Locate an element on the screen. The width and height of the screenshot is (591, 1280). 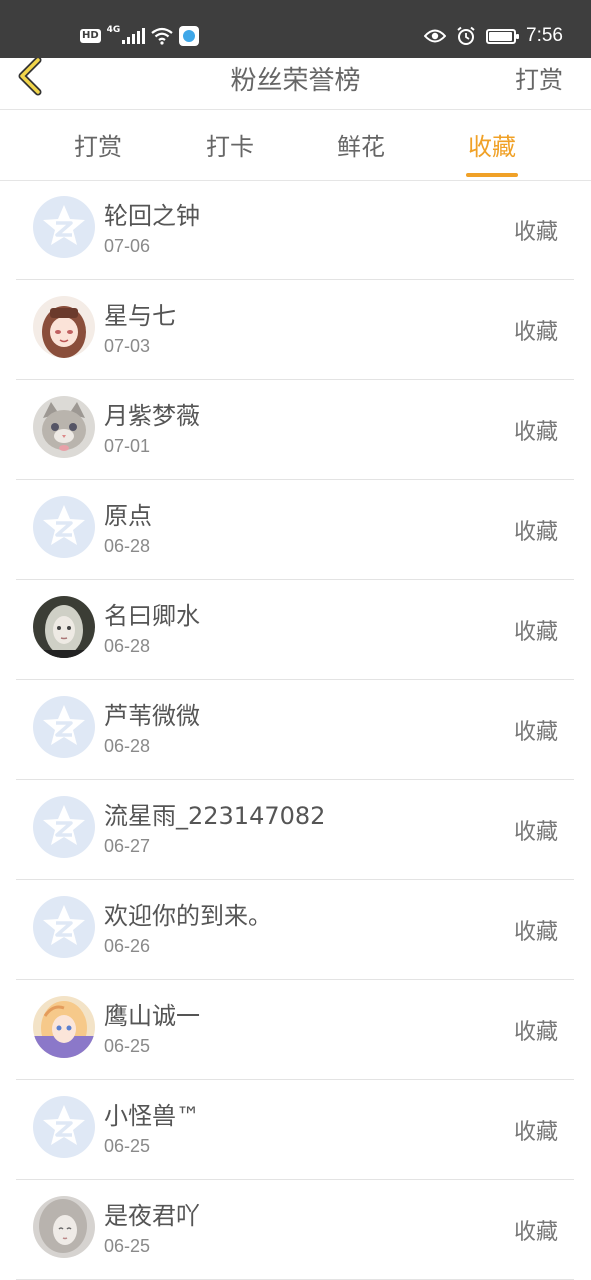
item-date: 06-26 is located at coordinates (127, 946).